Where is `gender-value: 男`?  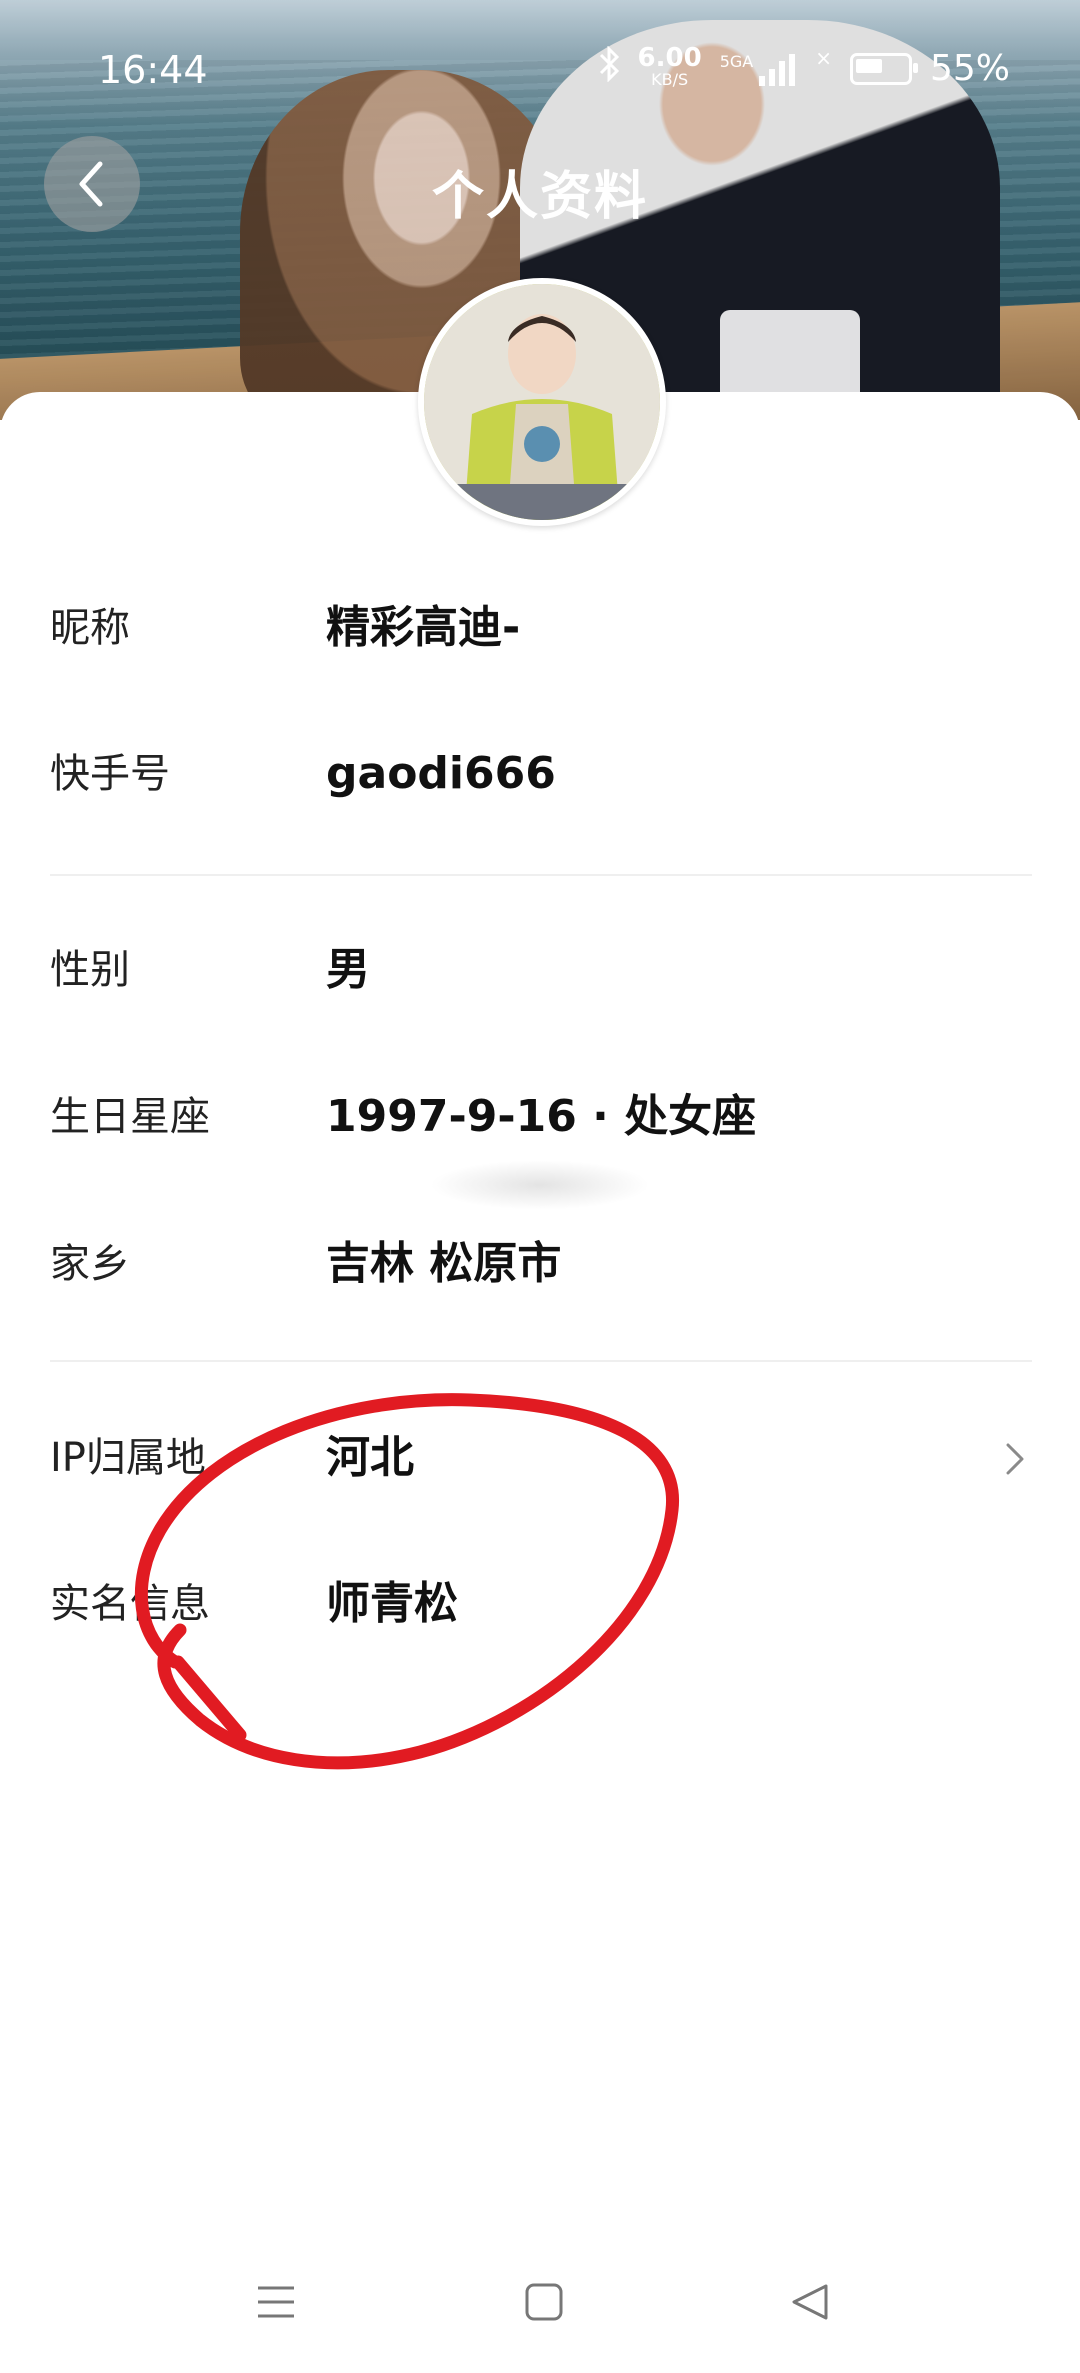 gender-value: 男 is located at coordinates (348, 969).